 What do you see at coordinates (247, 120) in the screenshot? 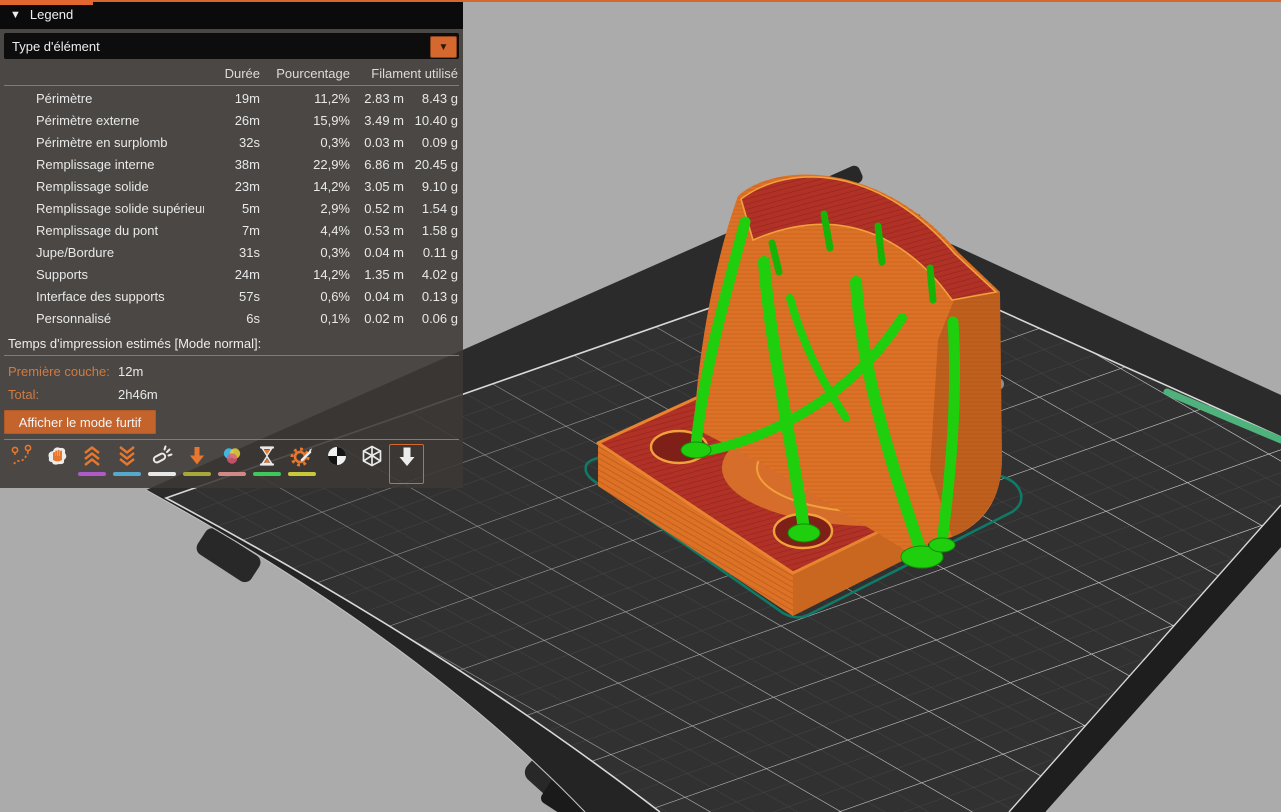
I see `duration-value: 26m` at bounding box center [247, 120].